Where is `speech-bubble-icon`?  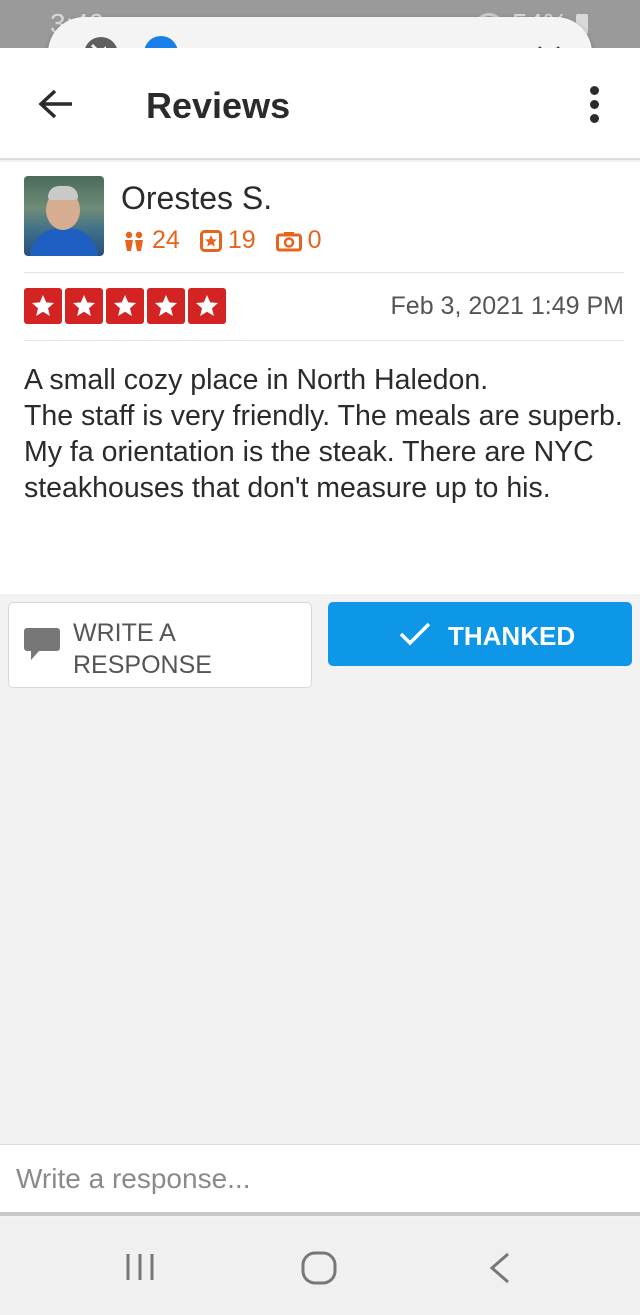 speech-bubble-icon is located at coordinates (42, 644).